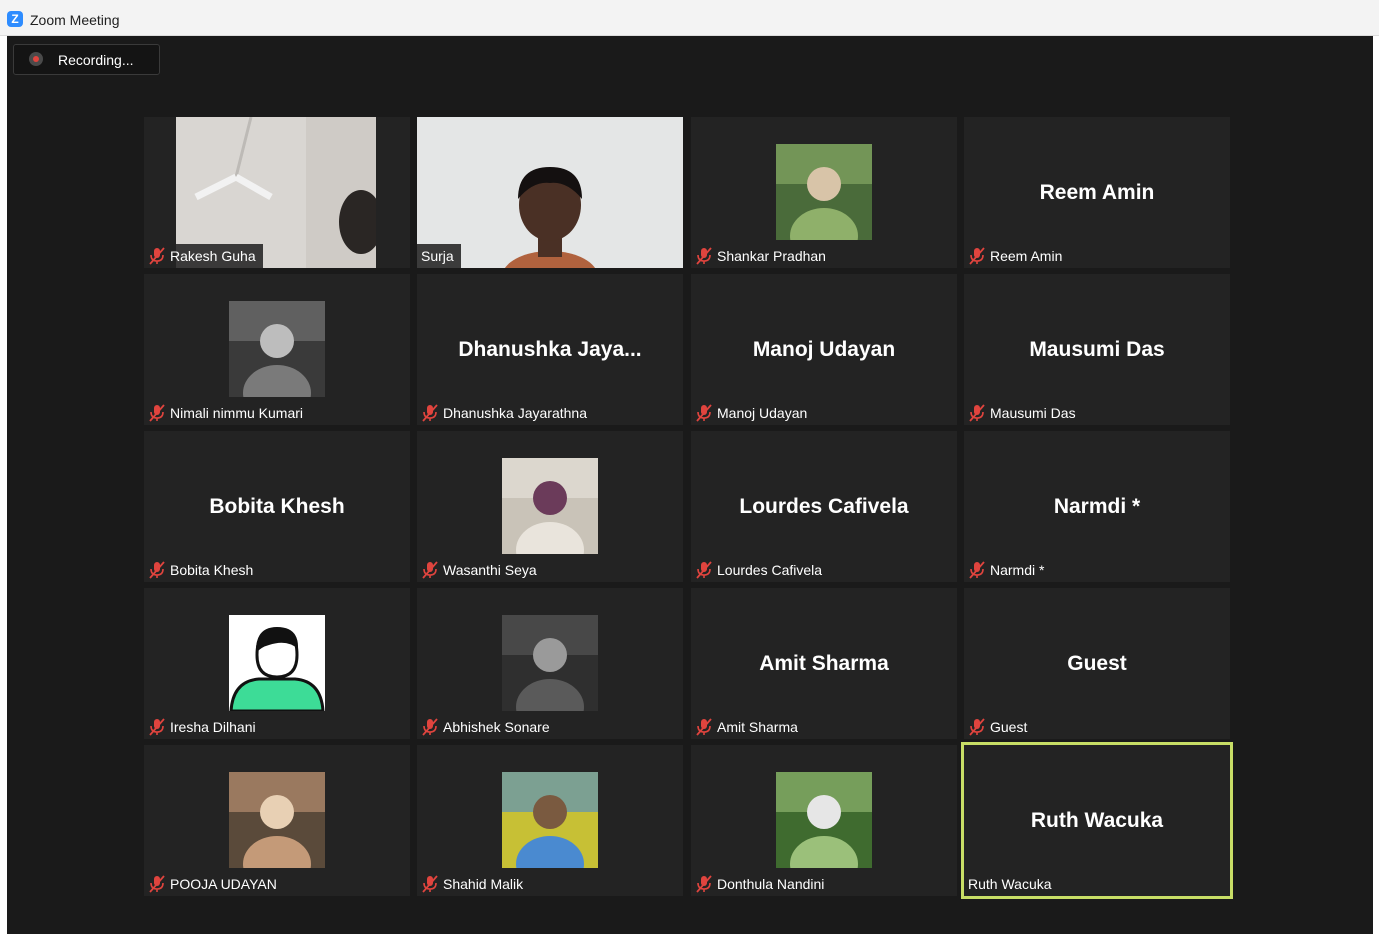 This screenshot has width=1379, height=934. What do you see at coordinates (483, 884) in the screenshot?
I see `participant-name-label: Shahid Malik` at bounding box center [483, 884].